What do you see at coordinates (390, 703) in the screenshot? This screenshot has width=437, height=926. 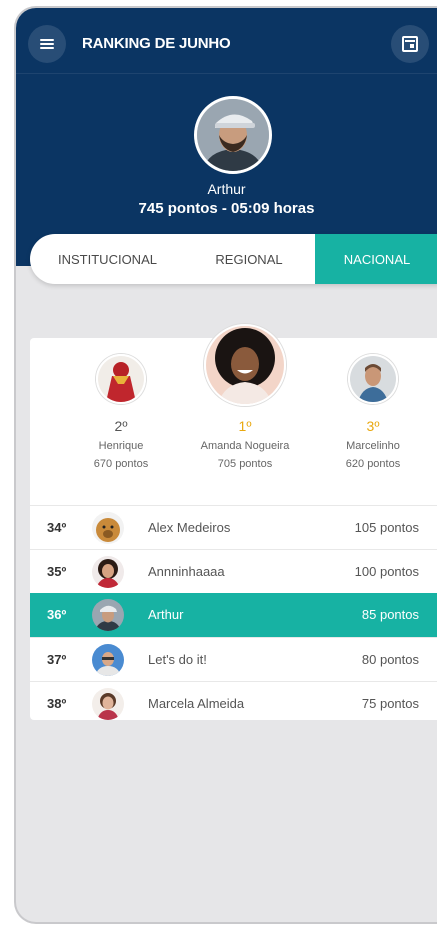 I see `row-points: 75 pontos` at bounding box center [390, 703].